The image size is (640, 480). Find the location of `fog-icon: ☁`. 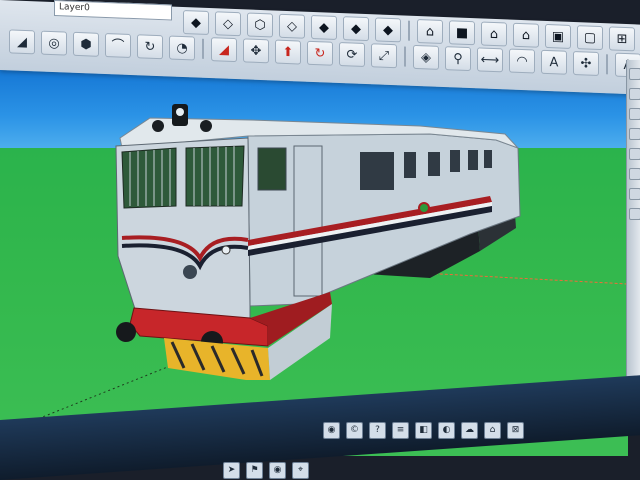

fog-icon: ☁ is located at coordinates (469, 430).